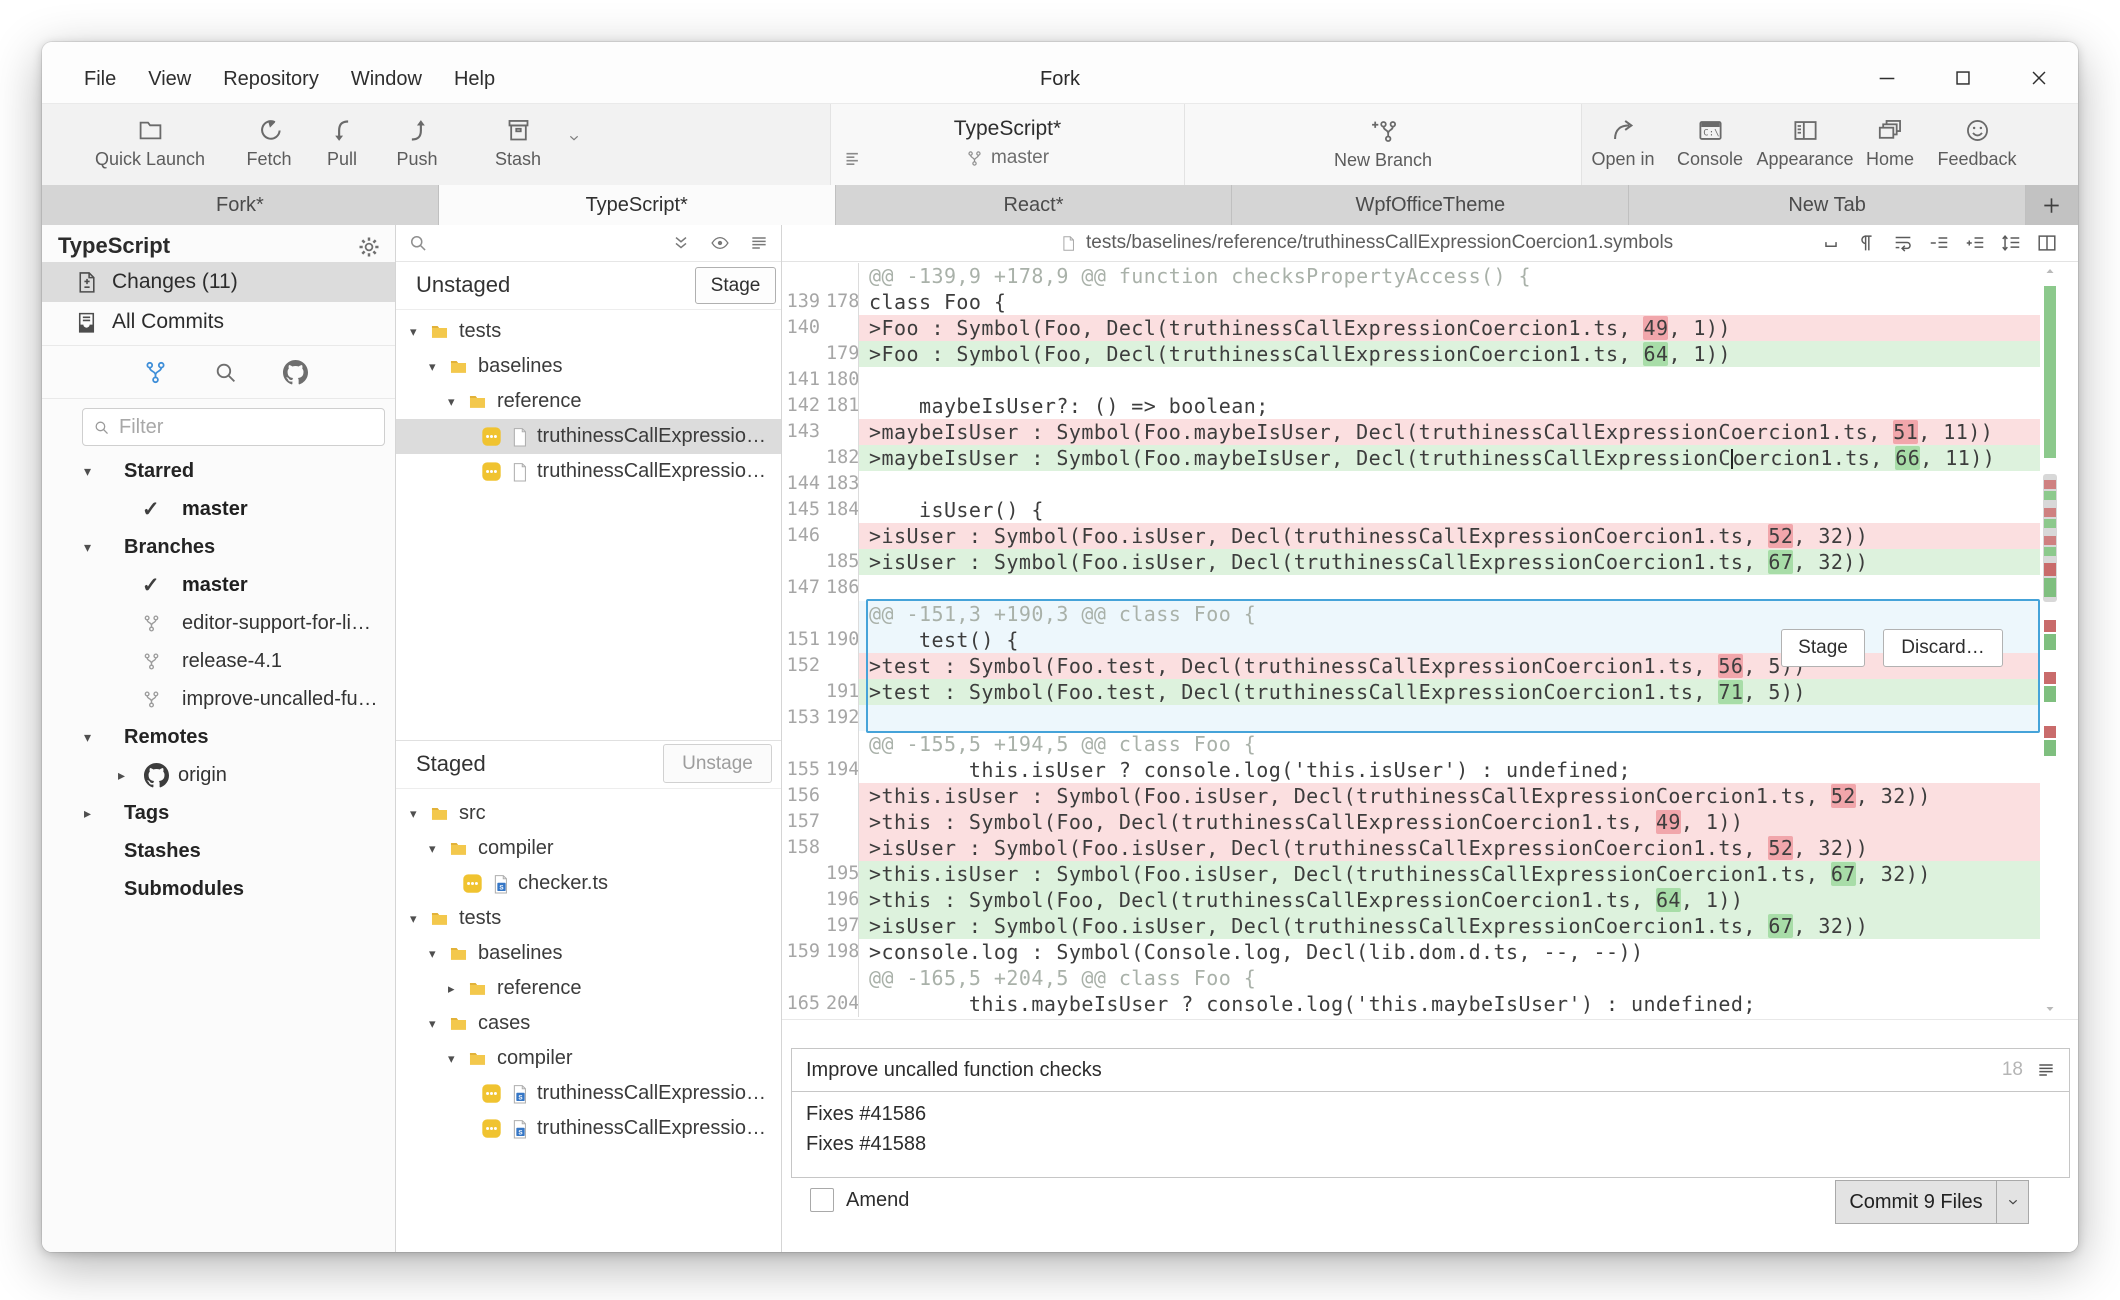 This screenshot has width=2120, height=1300. Describe the element at coordinates (843, 899) in the screenshot. I see `new-line-number: 196` at that location.